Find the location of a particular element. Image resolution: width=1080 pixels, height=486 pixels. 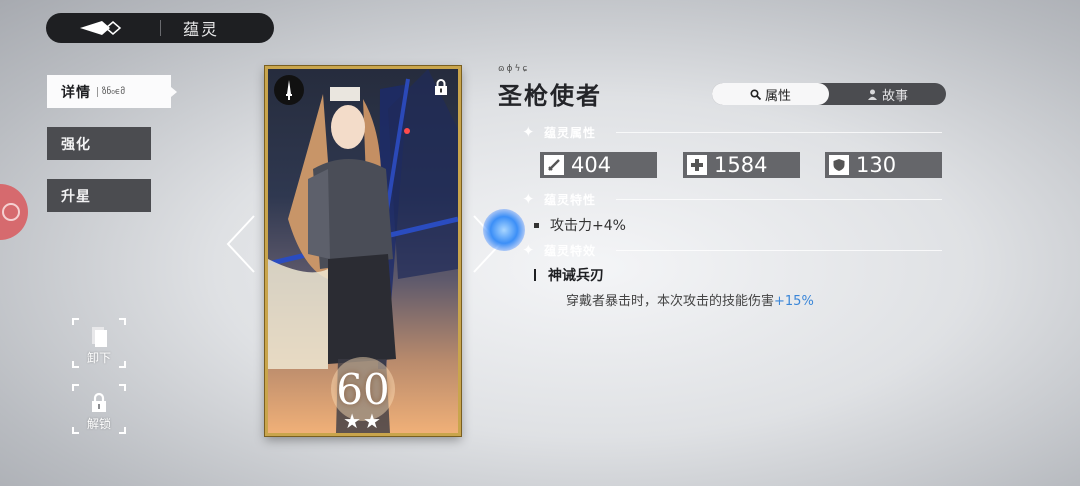

character-name: 圣枪使者 is located at coordinates (550, 96).